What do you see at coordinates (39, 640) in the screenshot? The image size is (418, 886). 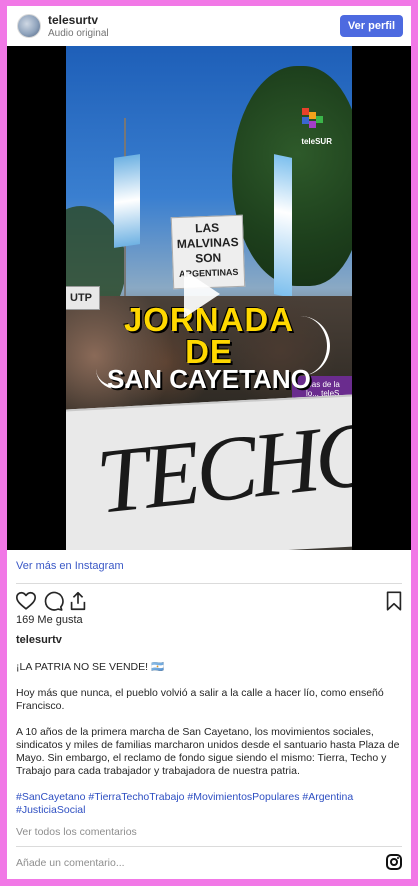 I see `caption-username: telesurtv` at bounding box center [39, 640].